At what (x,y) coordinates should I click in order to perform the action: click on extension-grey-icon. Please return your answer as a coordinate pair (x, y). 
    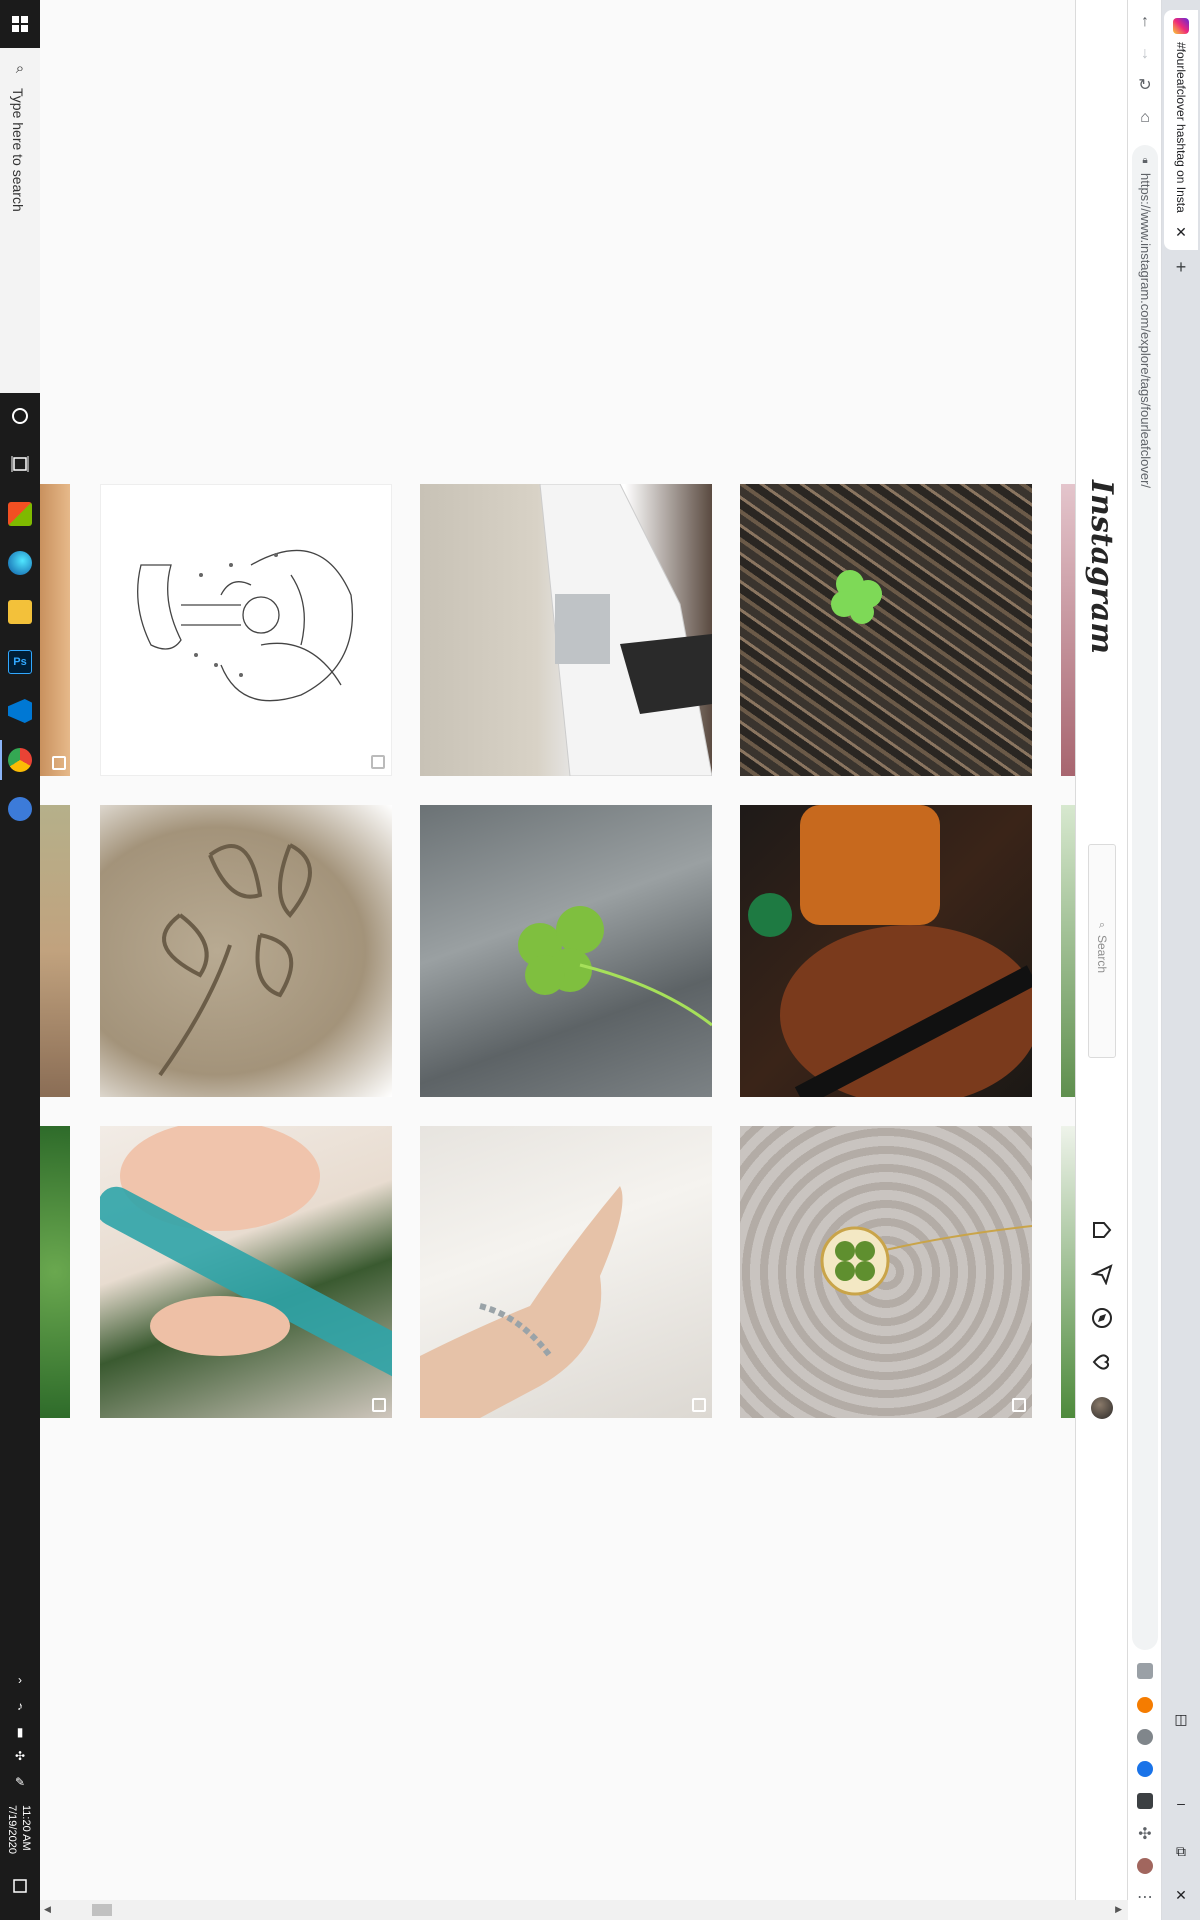
    Looking at the image, I should click on (1145, 1737).